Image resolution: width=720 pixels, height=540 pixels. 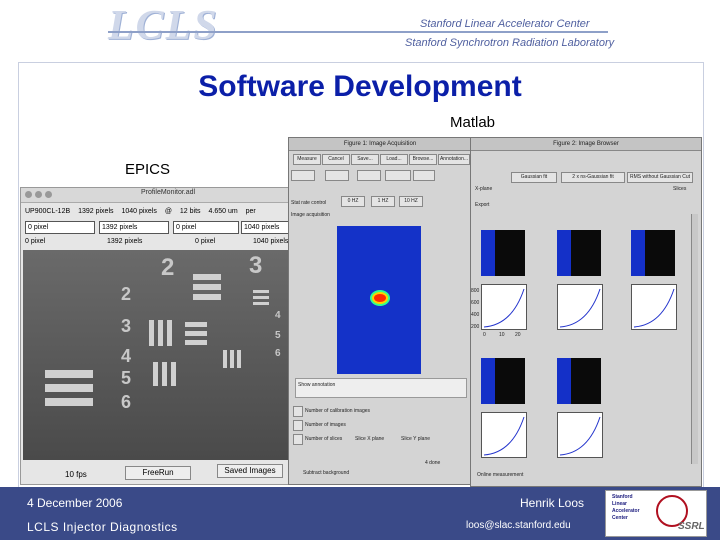 What do you see at coordinates (534, 177) in the screenshot?
I see `gaussian-fit-button: Gaussian fit` at bounding box center [534, 177].